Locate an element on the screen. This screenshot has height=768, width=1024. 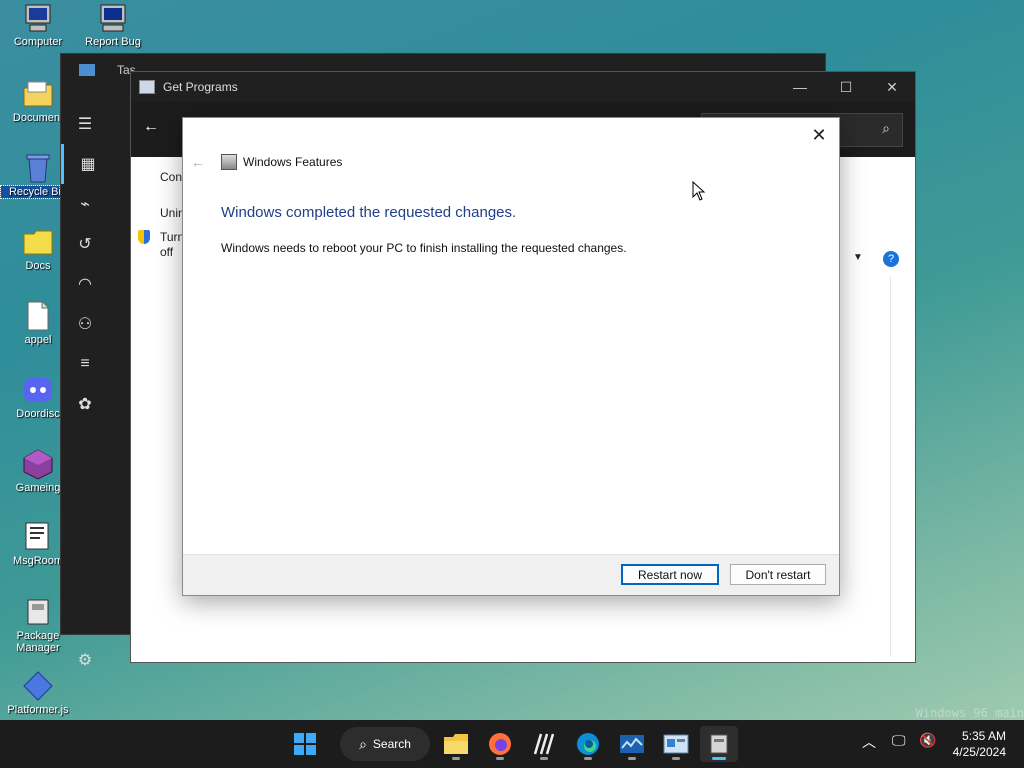
users-icon: ⚇ is located at coordinates (85, 324).